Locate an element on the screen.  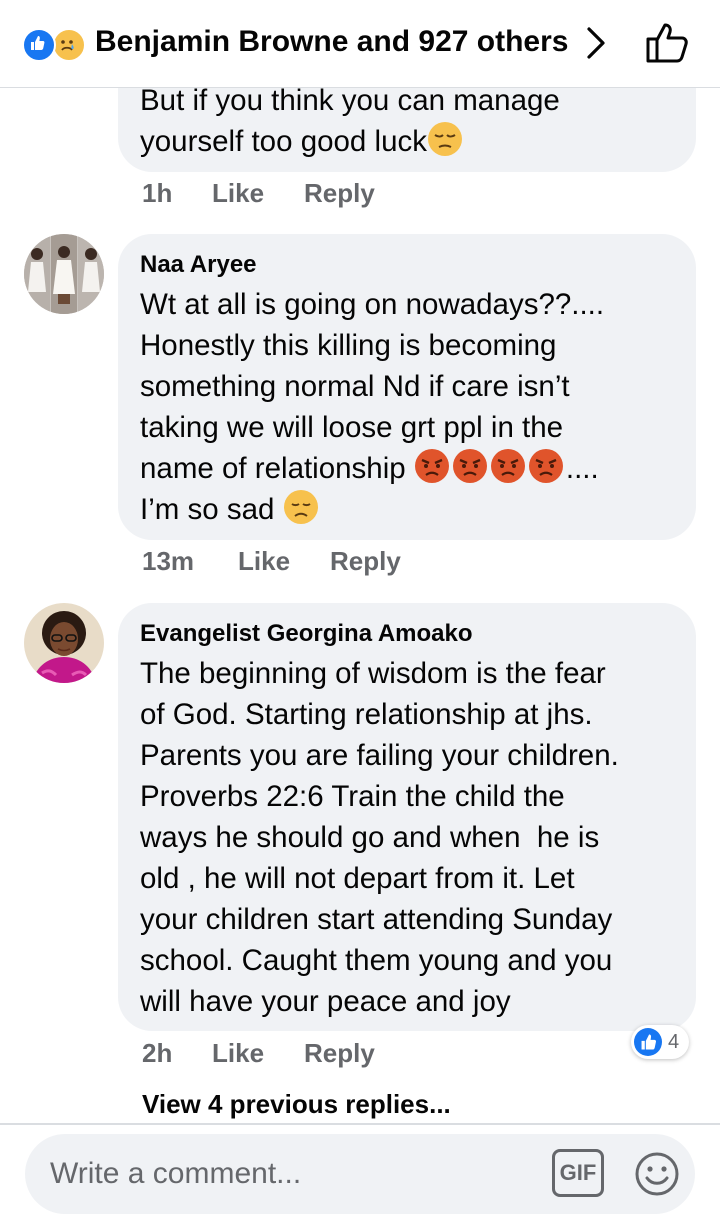
chevron-right-icon is located at coordinates (596, 43).